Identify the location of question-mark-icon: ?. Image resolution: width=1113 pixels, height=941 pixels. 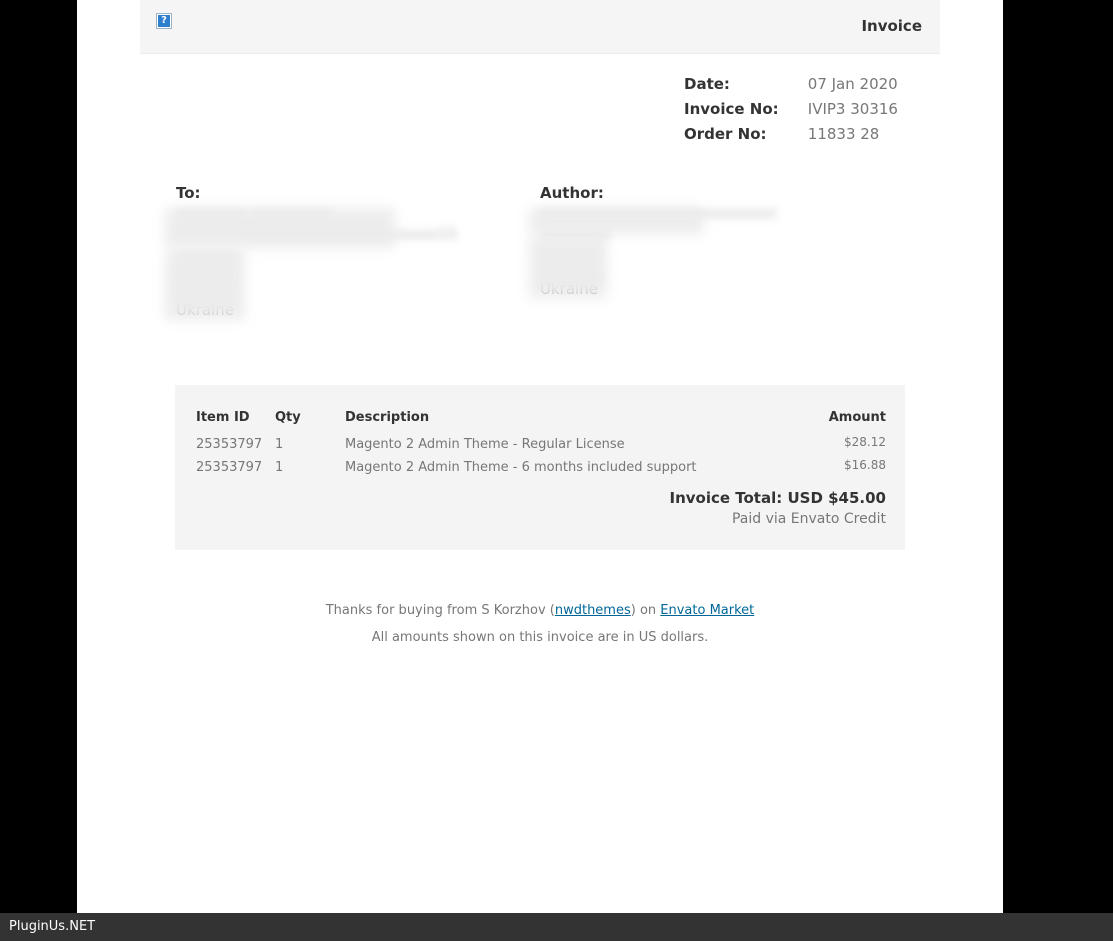
(164, 21).